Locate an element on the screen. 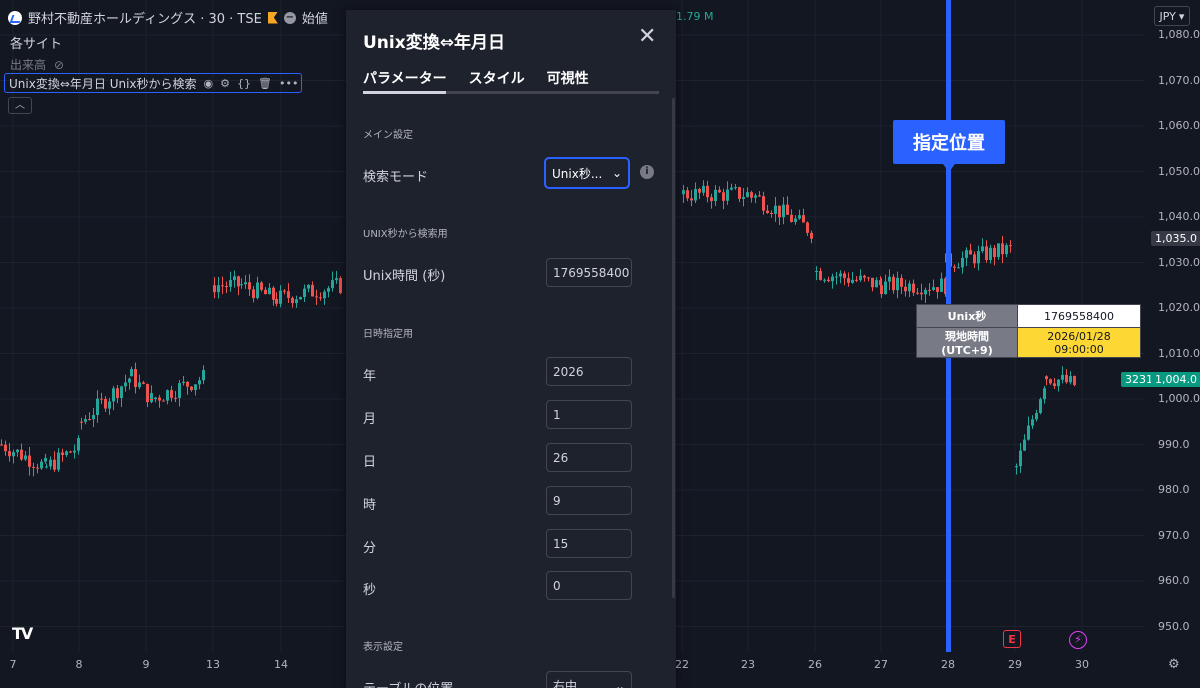  sites-label: 各サイト is located at coordinates (36, 42).